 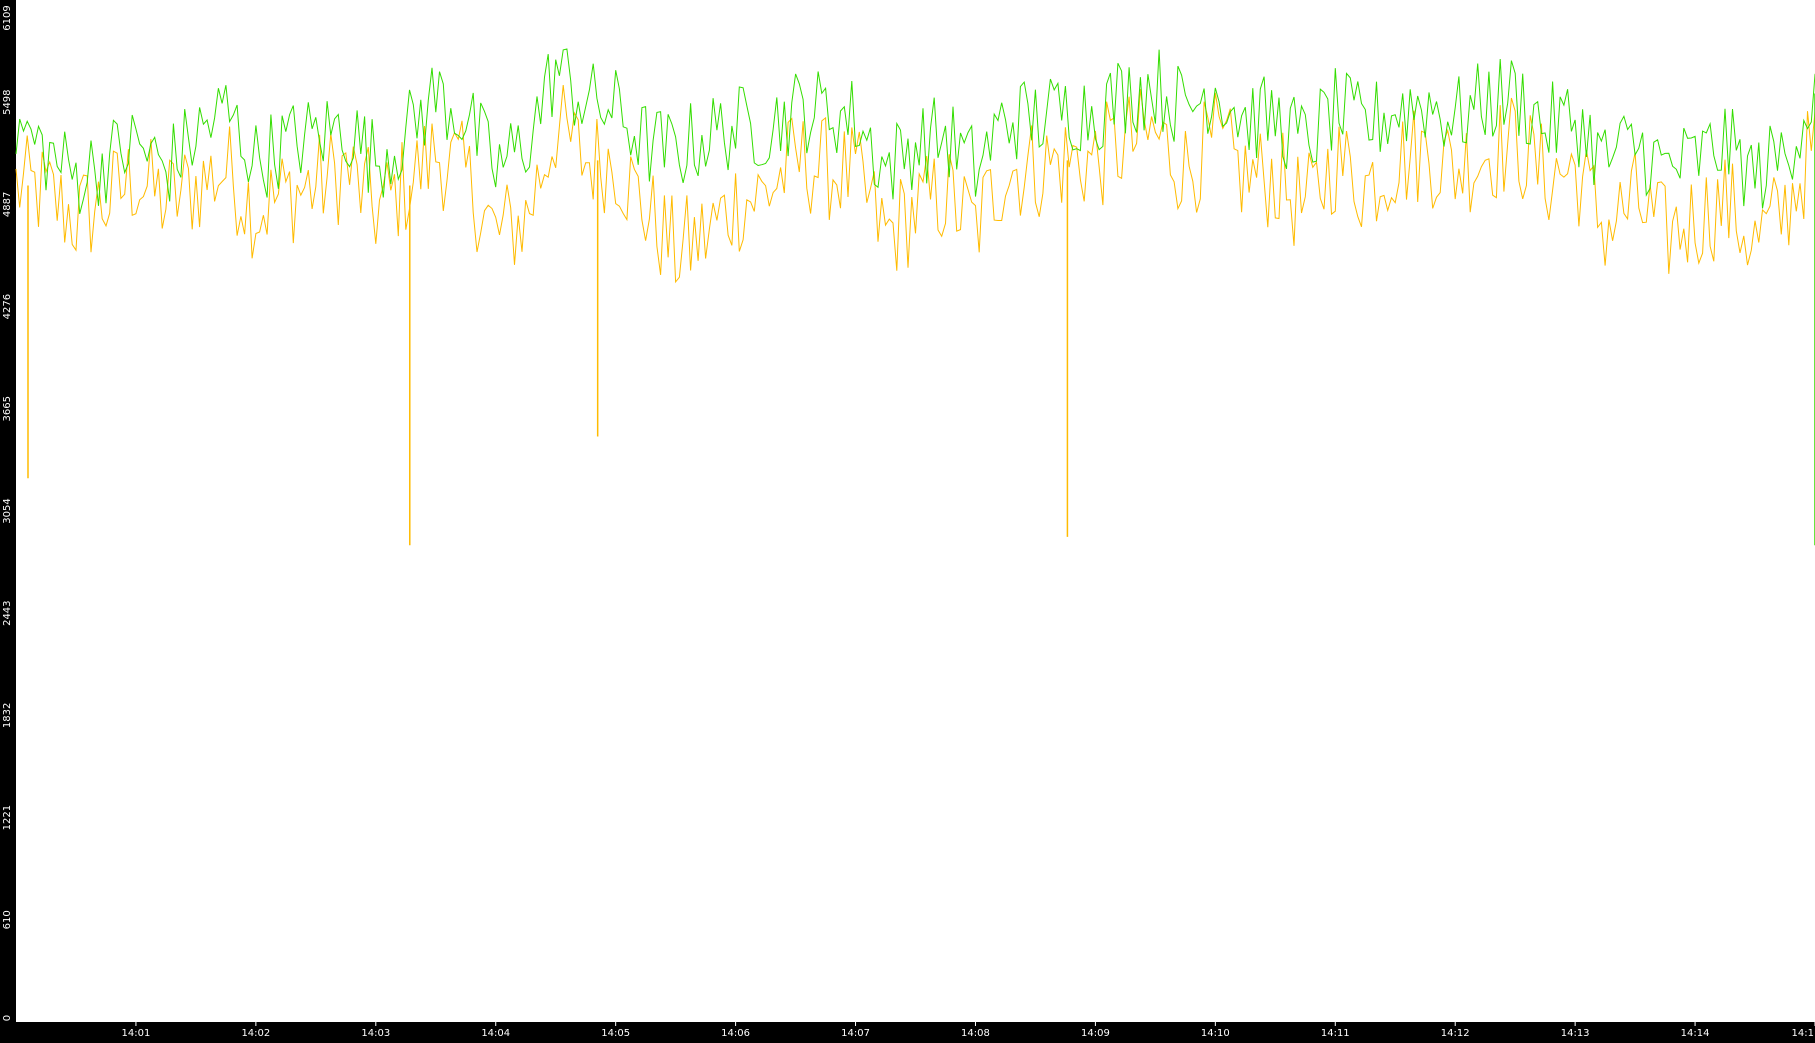 What do you see at coordinates (7, 612) in the screenshot?
I see `y-tick-label: 2443` at bounding box center [7, 612].